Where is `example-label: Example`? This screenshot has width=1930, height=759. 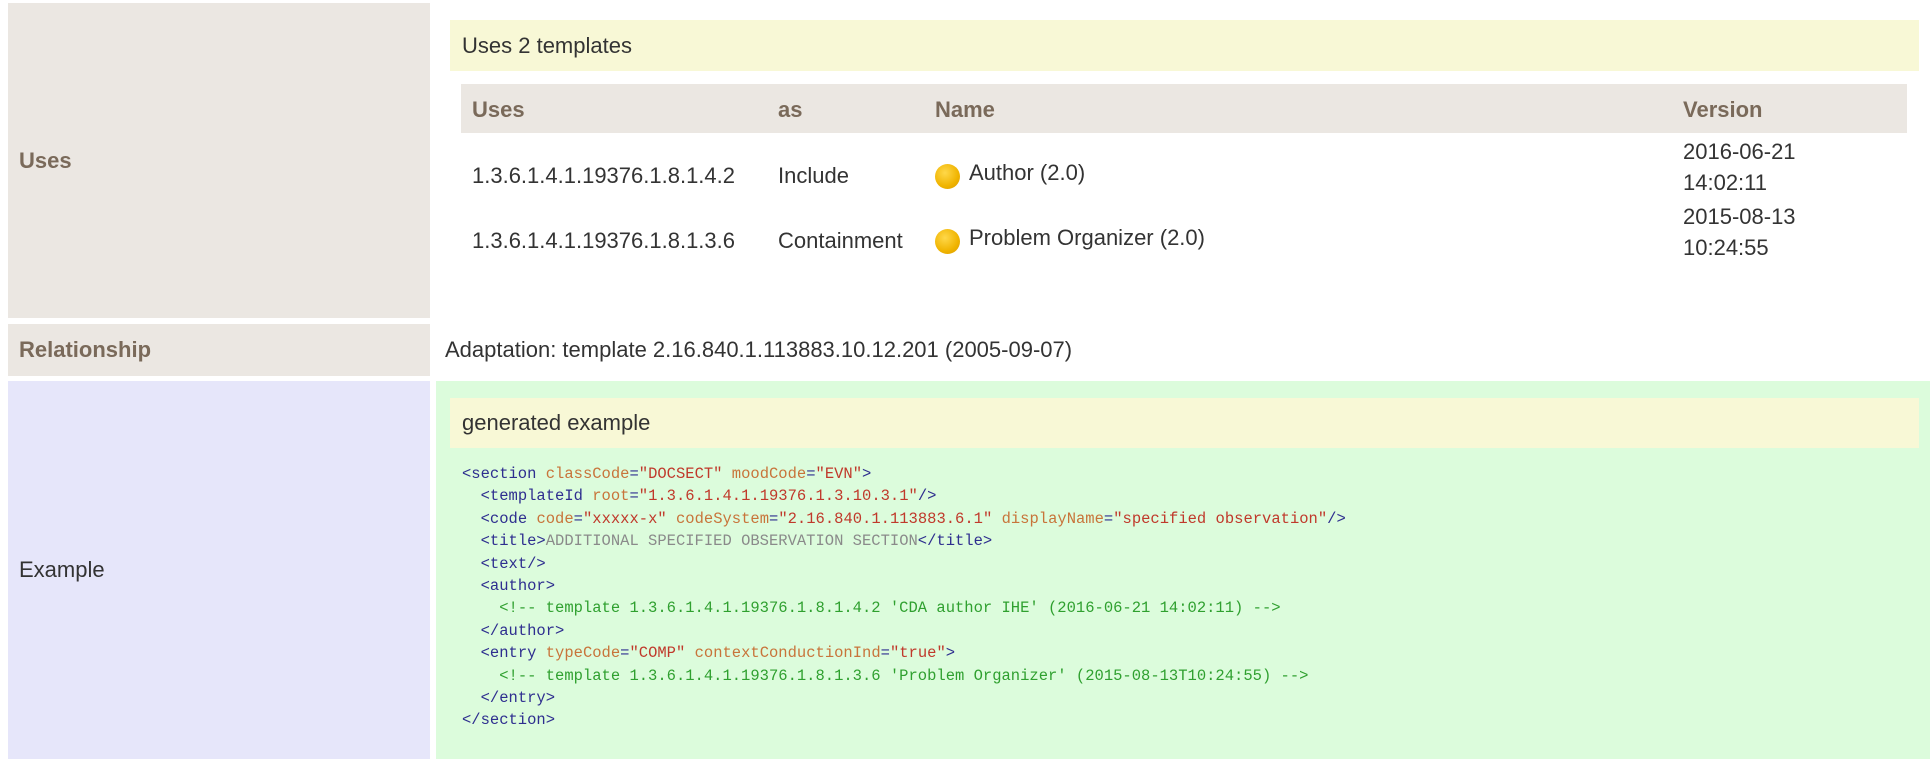
example-label: Example is located at coordinates (219, 570).